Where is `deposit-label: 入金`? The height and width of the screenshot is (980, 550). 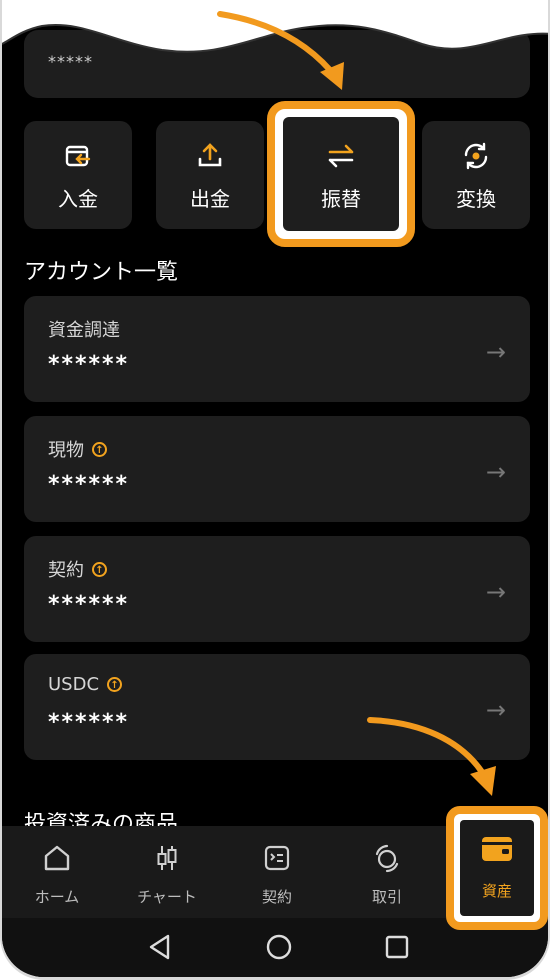 deposit-label: 入金 is located at coordinates (78, 199).